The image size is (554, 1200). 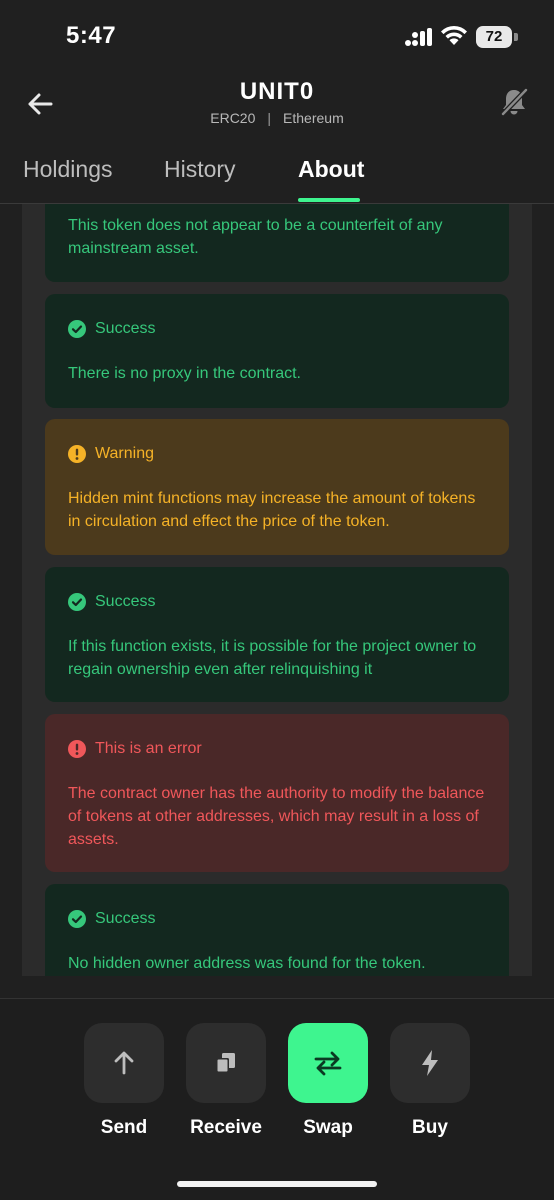 I want to click on check-status-title: Warning, so click(x=124, y=453).